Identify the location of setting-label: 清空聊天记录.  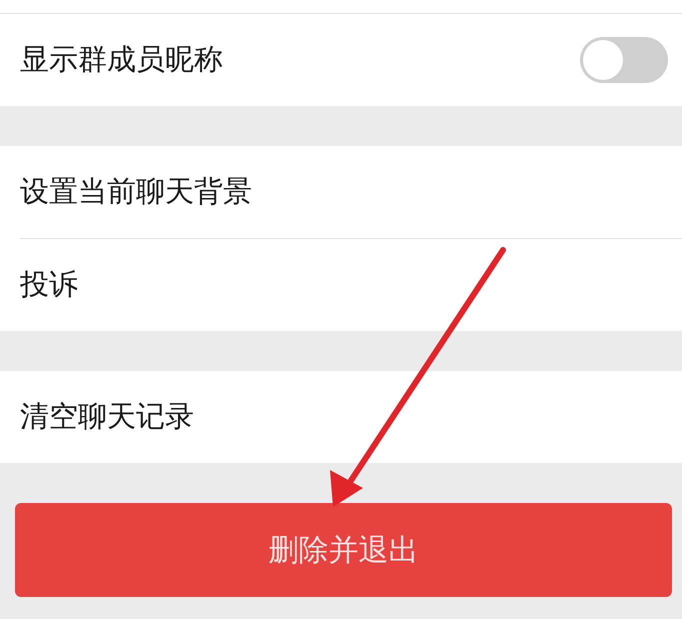
(107, 417).